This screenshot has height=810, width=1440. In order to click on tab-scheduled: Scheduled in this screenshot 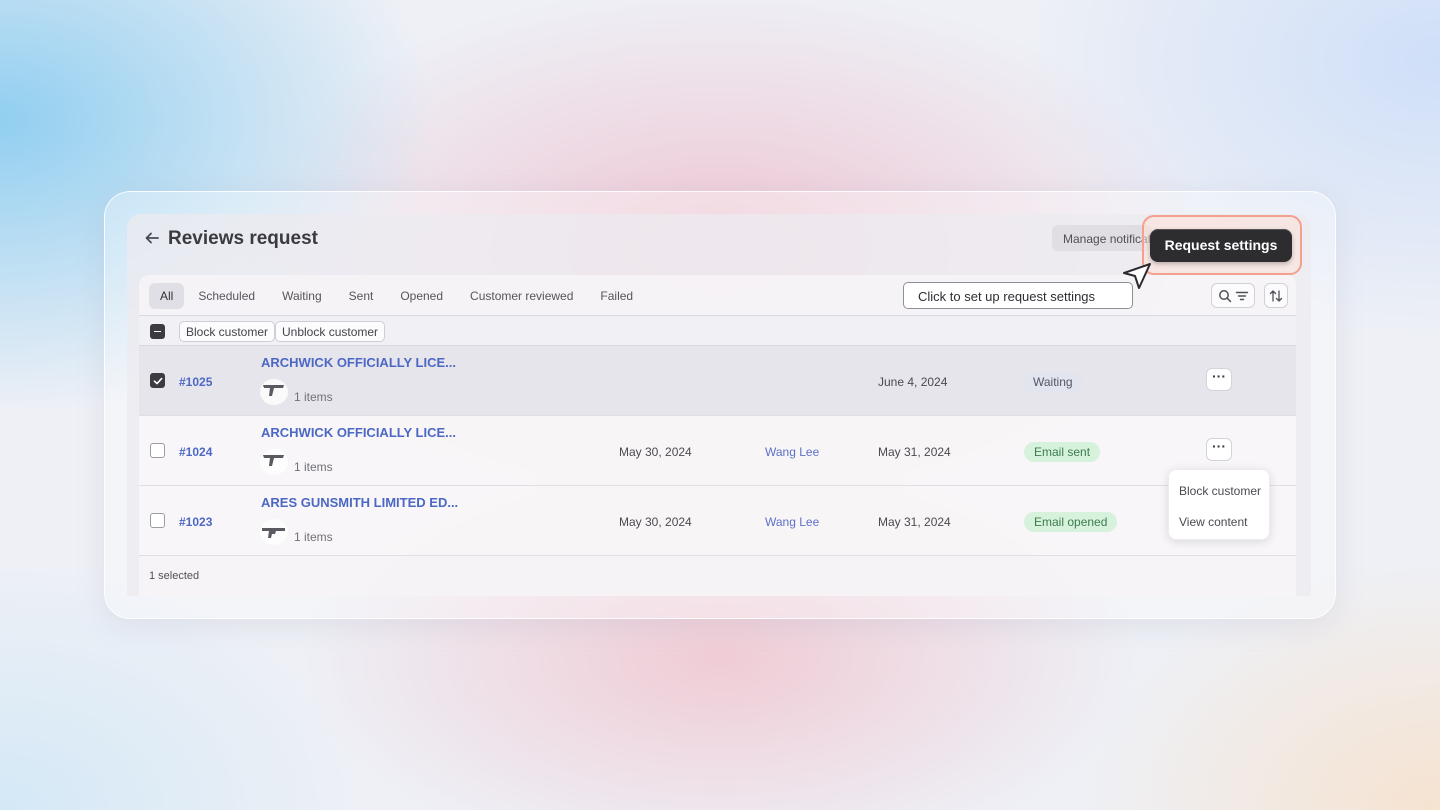, I will do `click(226, 296)`.